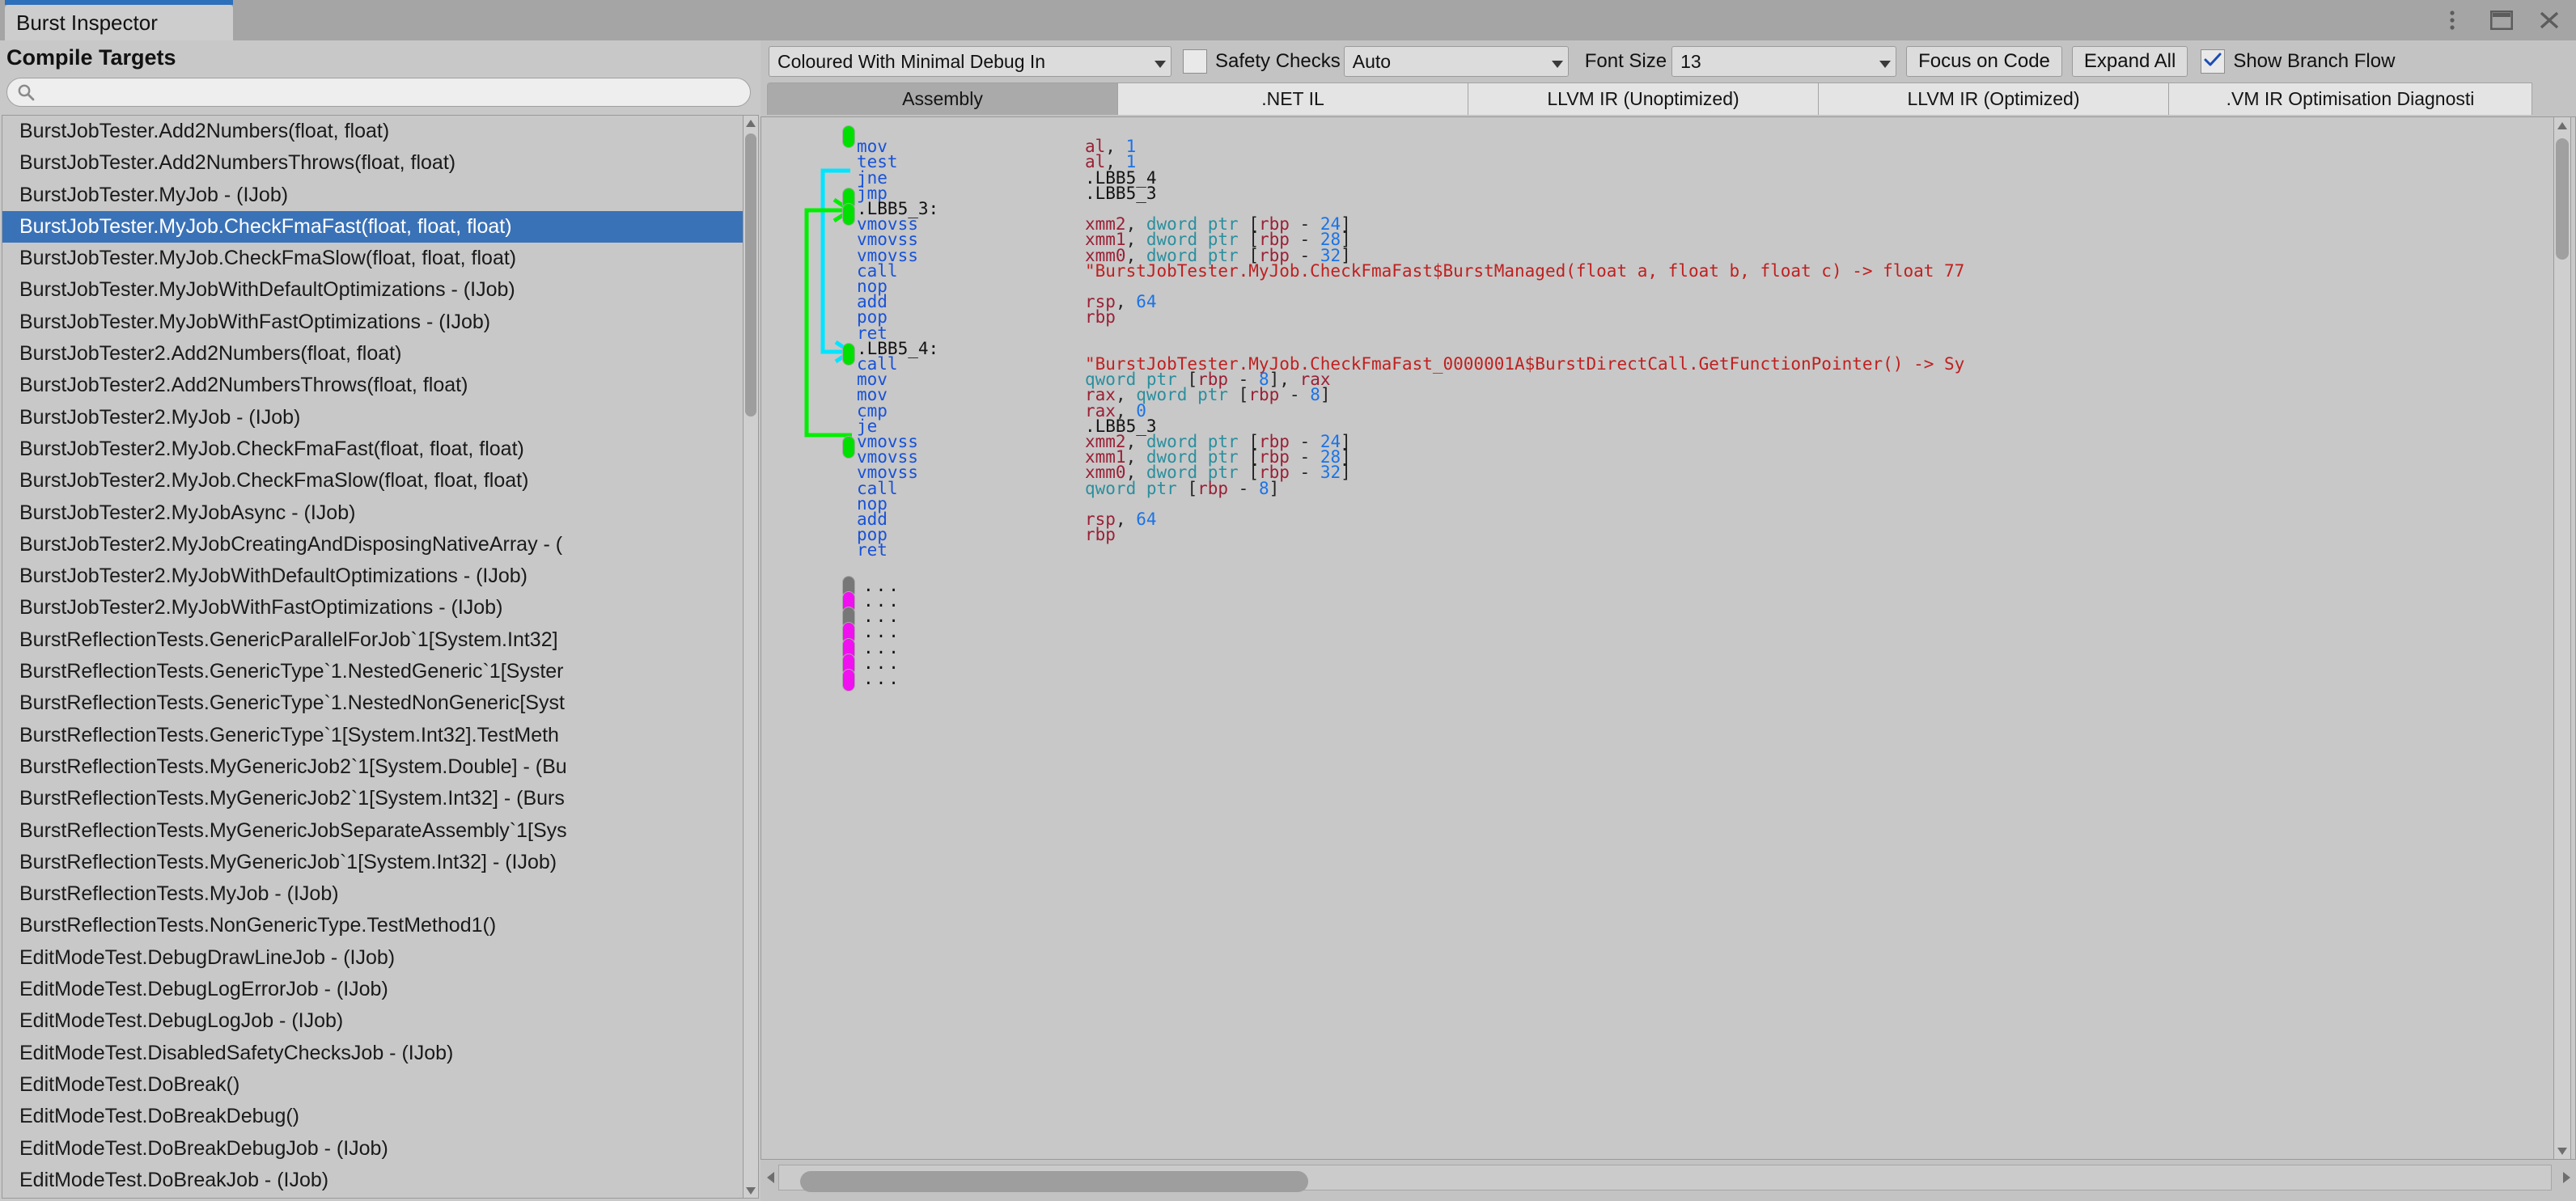 The image size is (2576, 1201). Describe the element at coordinates (2314, 61) in the screenshot. I see `show-branch-flow-label: Show Branch Flow` at that location.